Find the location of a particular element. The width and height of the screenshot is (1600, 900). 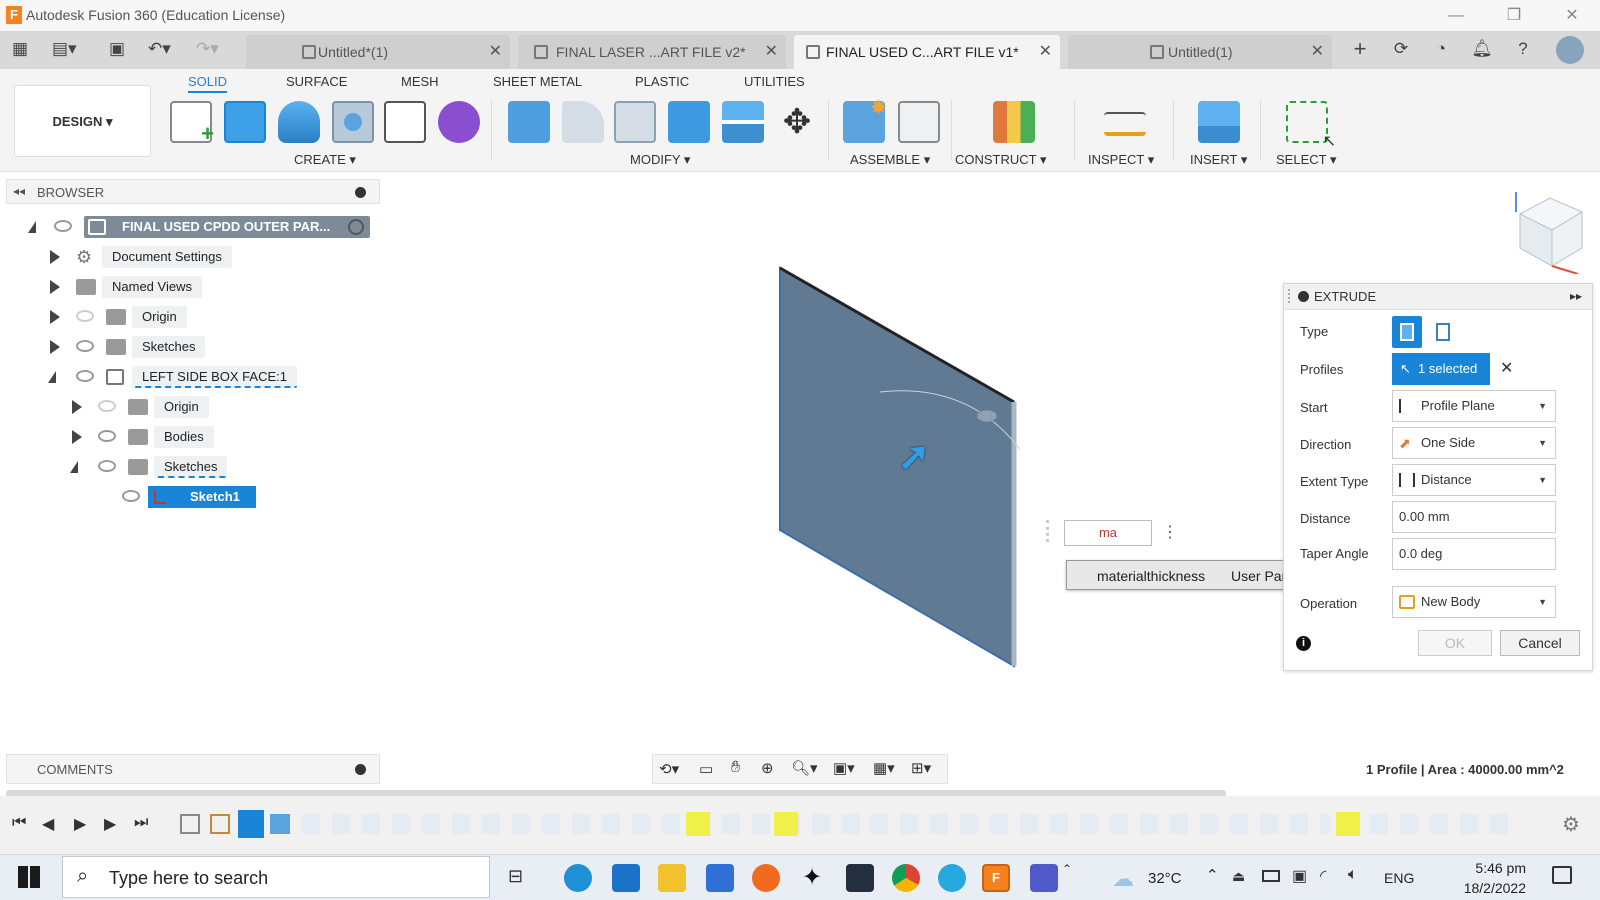

scroll-up-icon: ⌃ is located at coordinates (1067, 869).